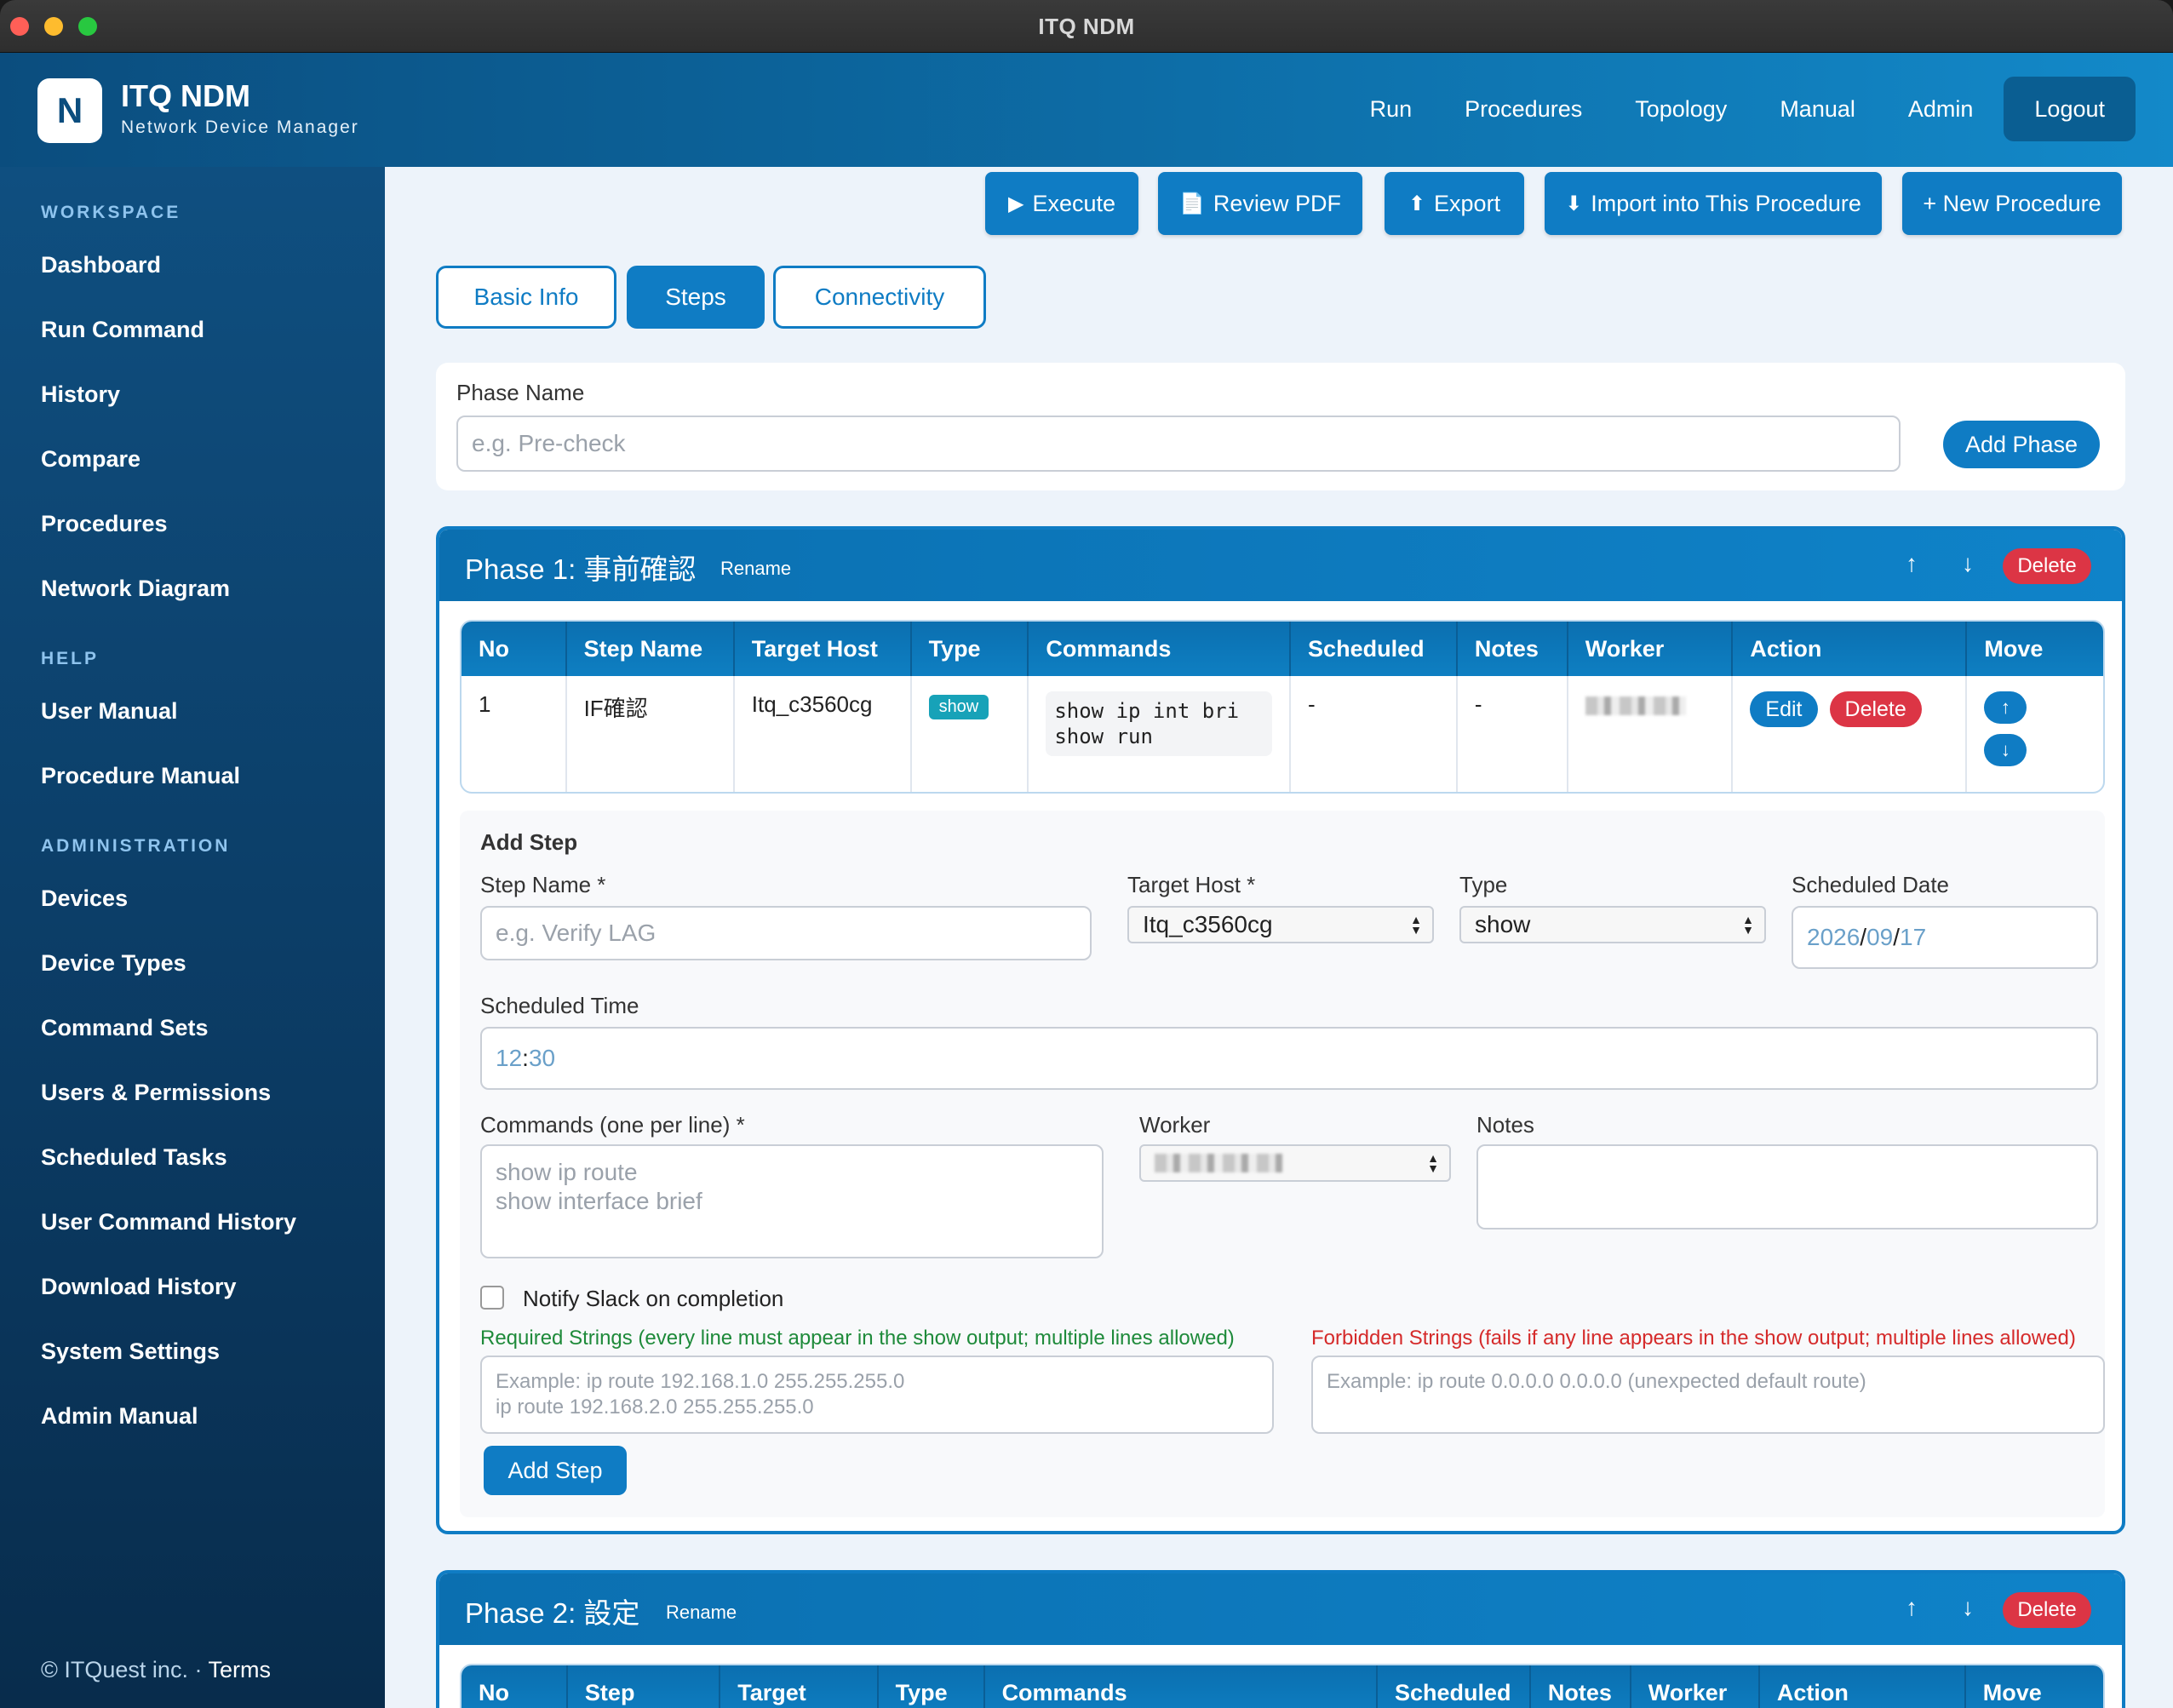  What do you see at coordinates (1417, 204) in the screenshot?
I see `arrow-up-icon: ⬆` at bounding box center [1417, 204].